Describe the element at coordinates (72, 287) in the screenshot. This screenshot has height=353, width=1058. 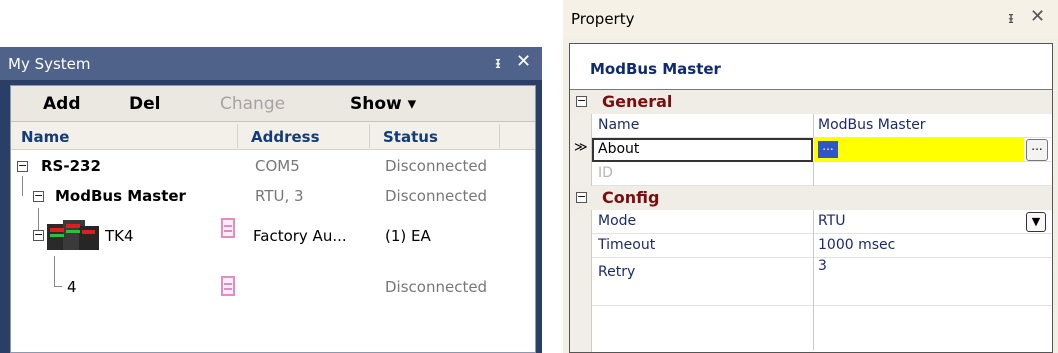
I see `row-name: 4` at that location.